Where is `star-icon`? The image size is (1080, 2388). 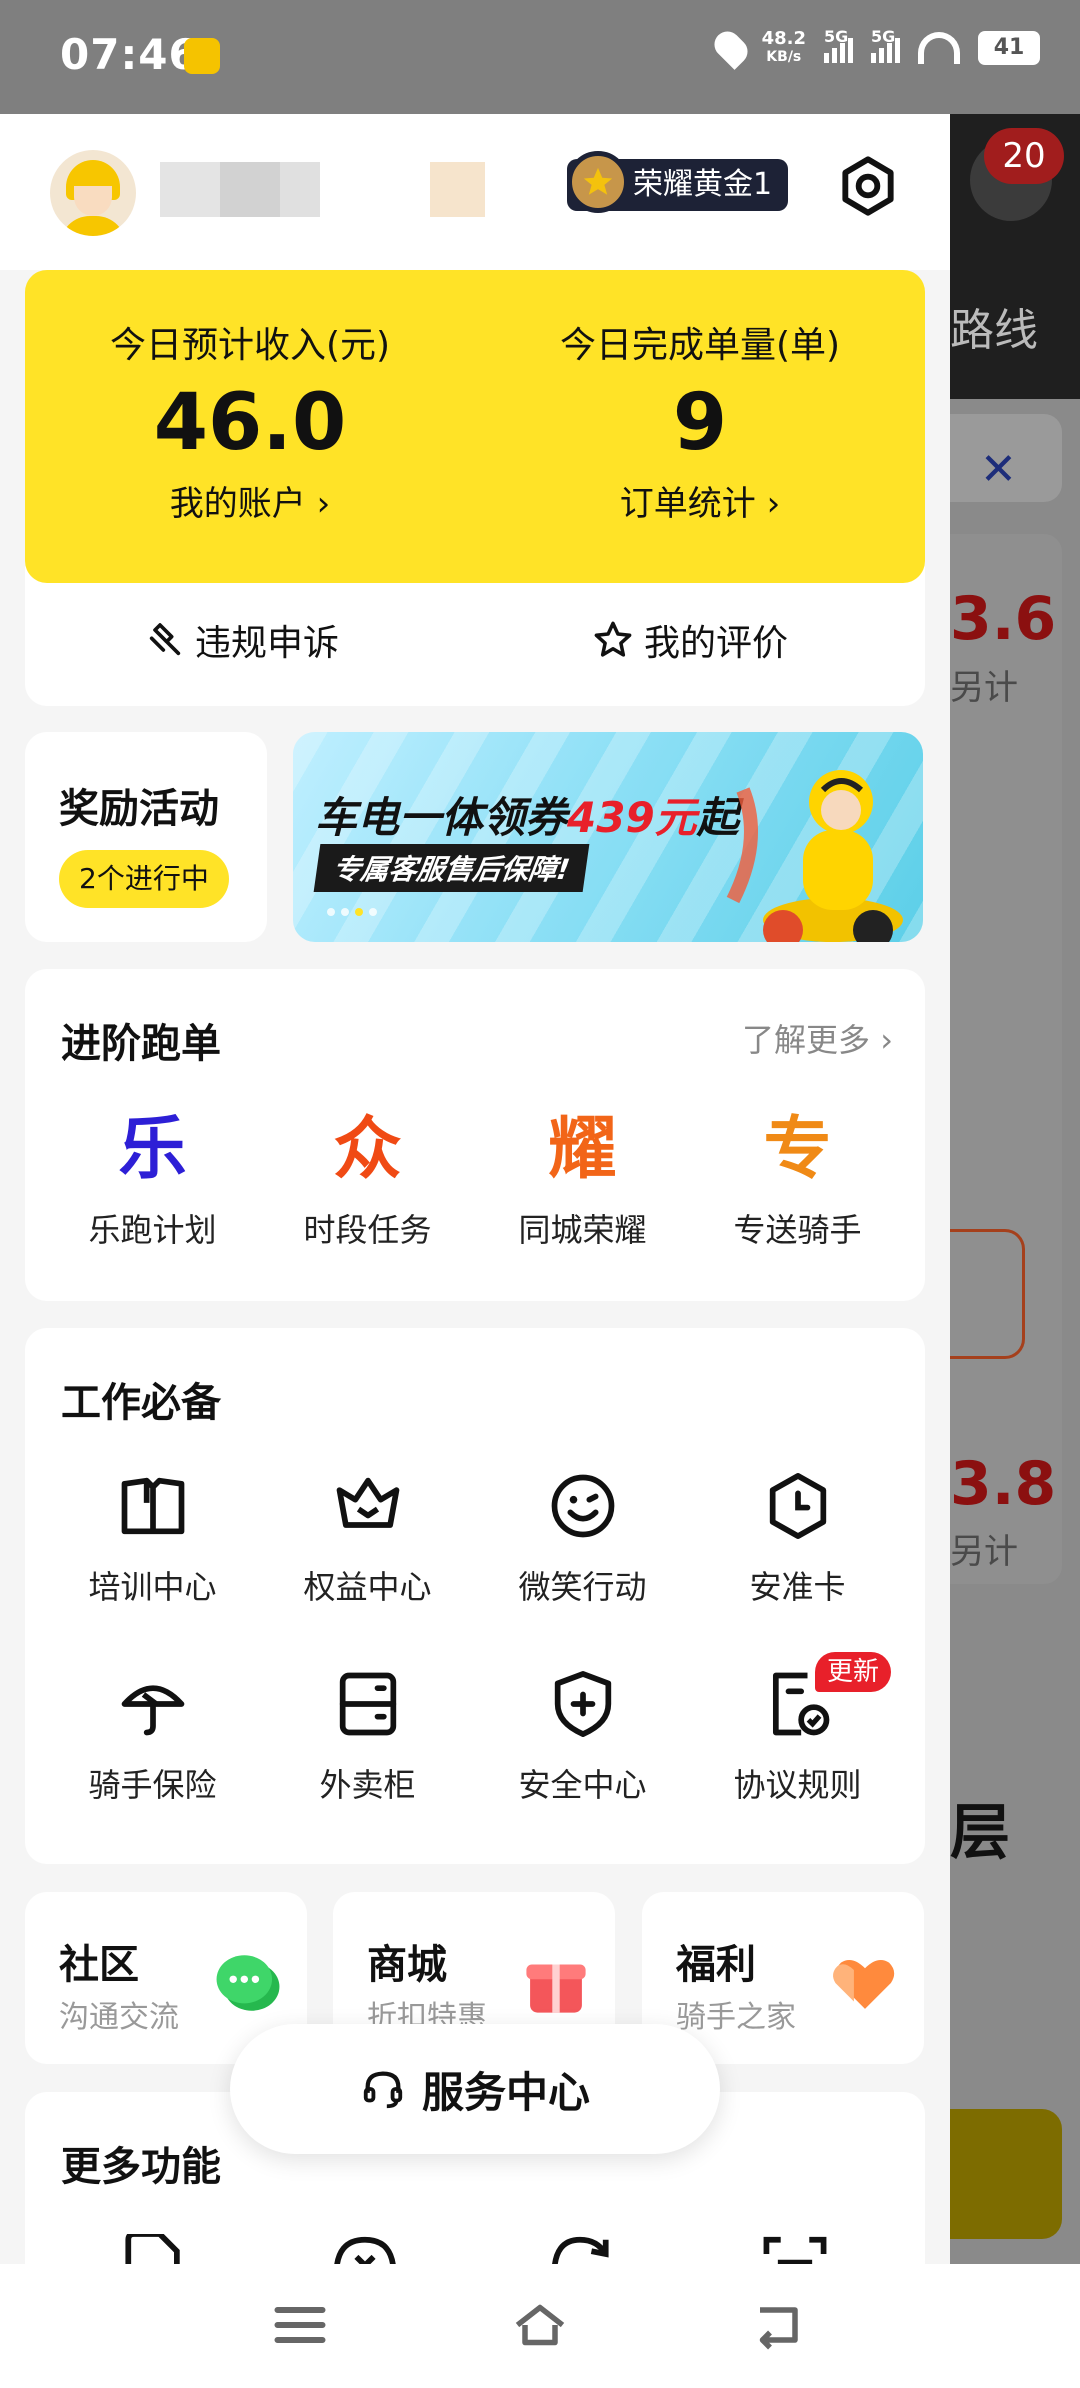
star-icon is located at coordinates (598, 182).